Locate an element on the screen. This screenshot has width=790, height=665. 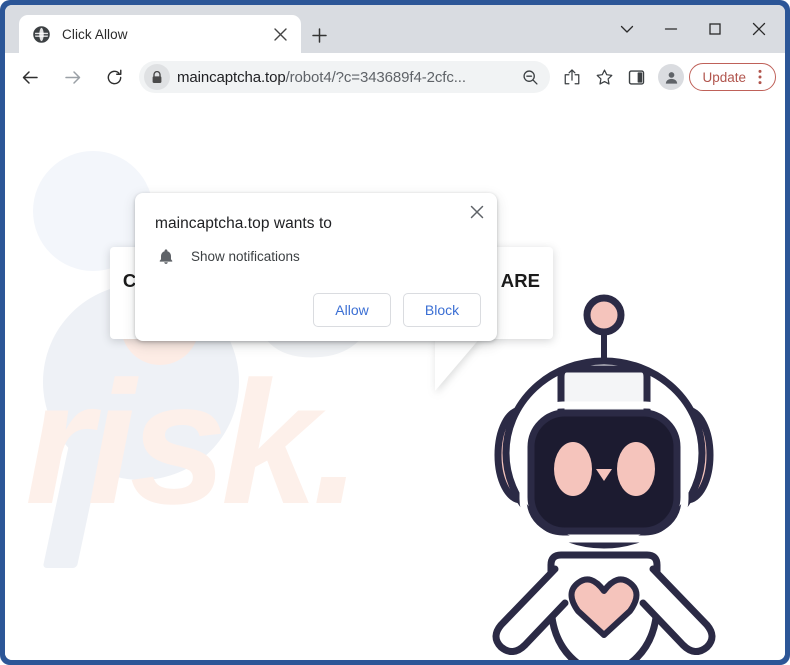
arrow-right-icon is located at coordinates (72, 77).